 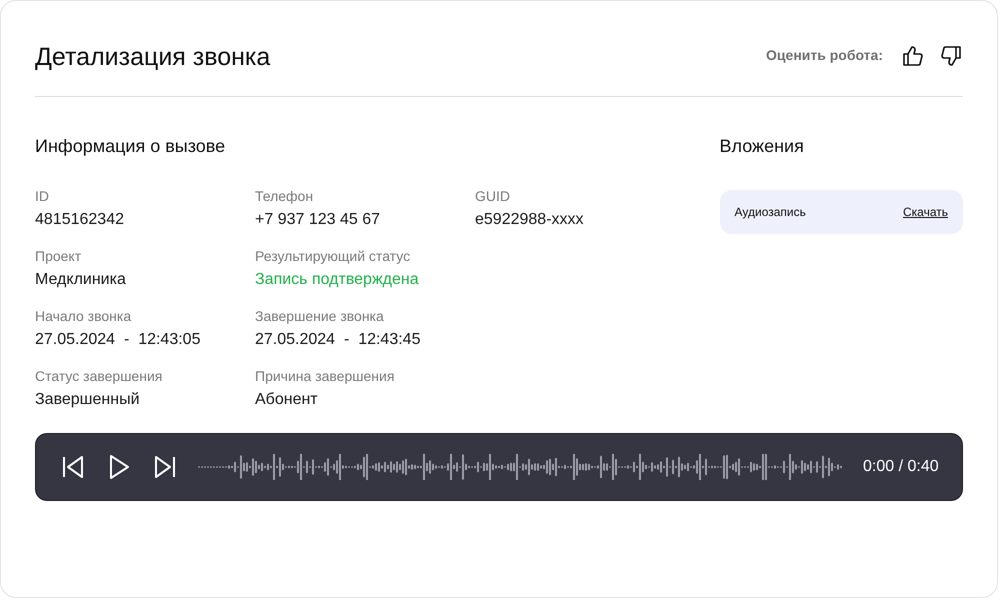 I want to click on section-title: Информация о вызове, so click(x=130, y=146).